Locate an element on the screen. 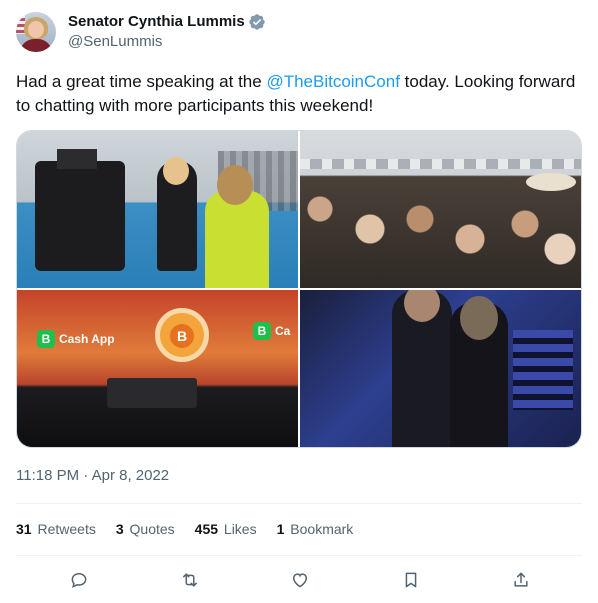 The image size is (598, 603). likes-stat: 455 Likes is located at coordinates (226, 529).